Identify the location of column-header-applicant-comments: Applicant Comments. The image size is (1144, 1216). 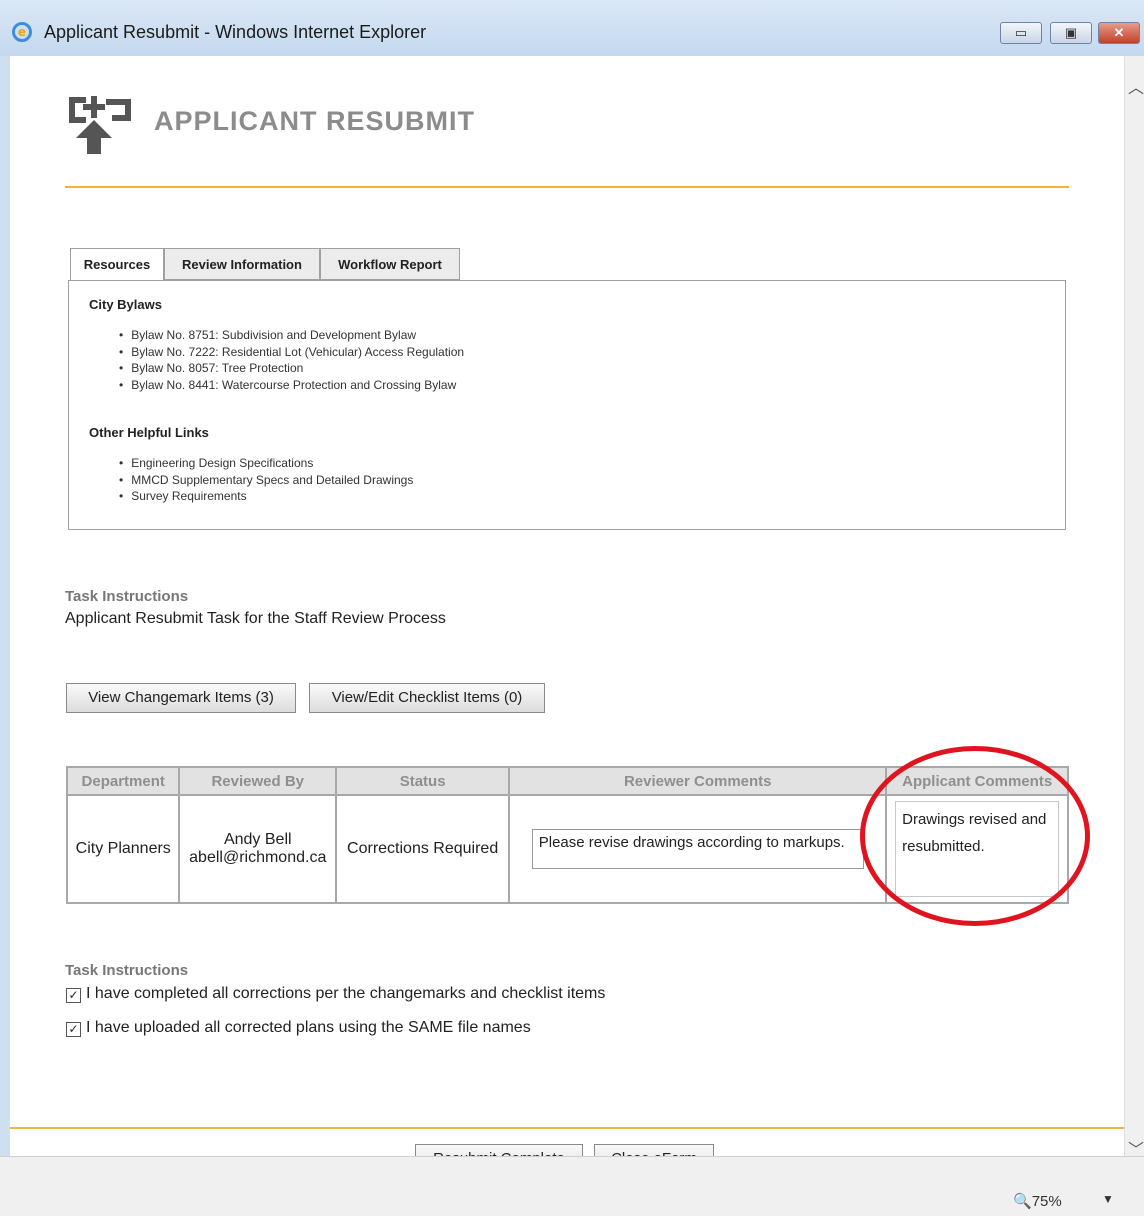
(977, 781).